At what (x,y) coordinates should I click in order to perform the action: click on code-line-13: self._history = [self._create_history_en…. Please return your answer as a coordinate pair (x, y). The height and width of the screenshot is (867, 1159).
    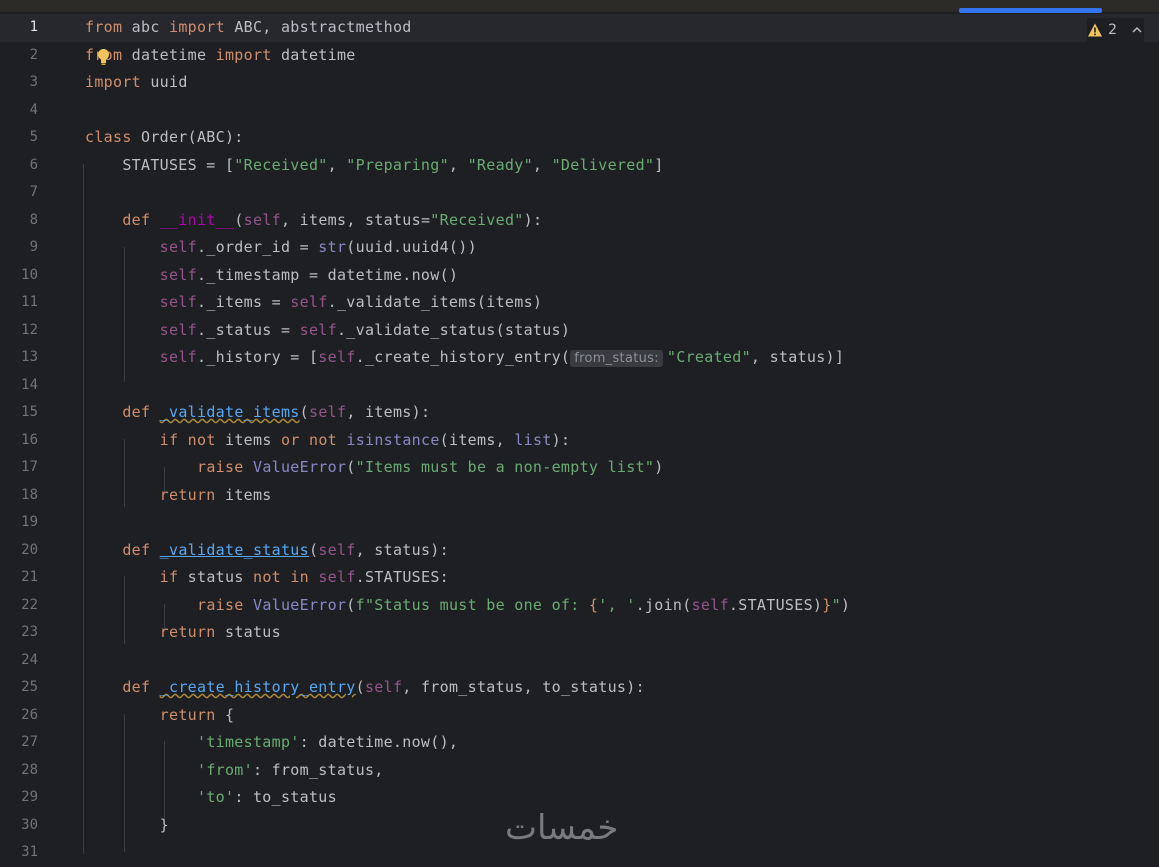
    Looking at the image, I should click on (502, 357).